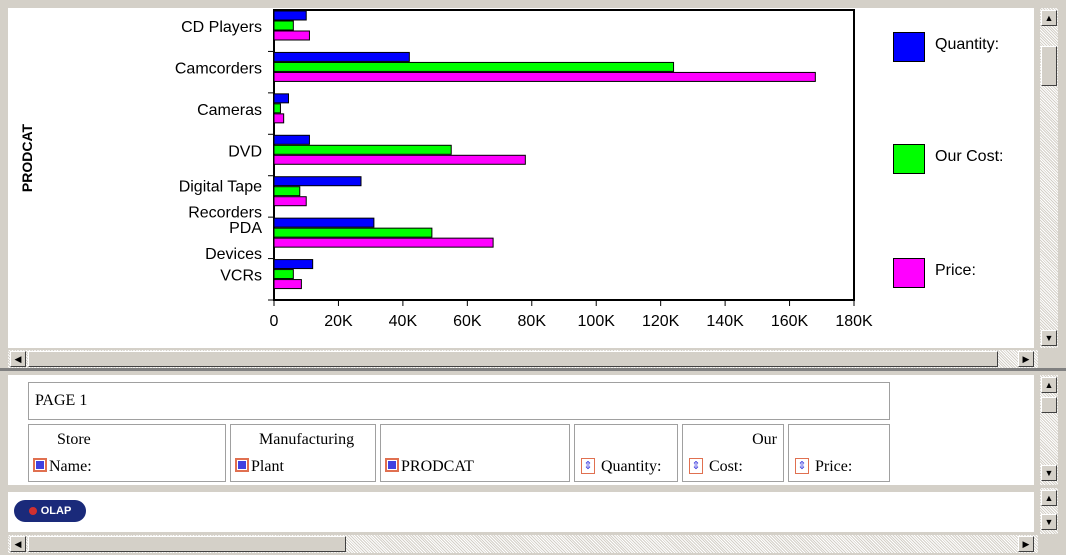  Describe the element at coordinates (1049, 511) in the screenshot. I see `bottom-vertical-scrollbar: ▲ ▼` at that location.